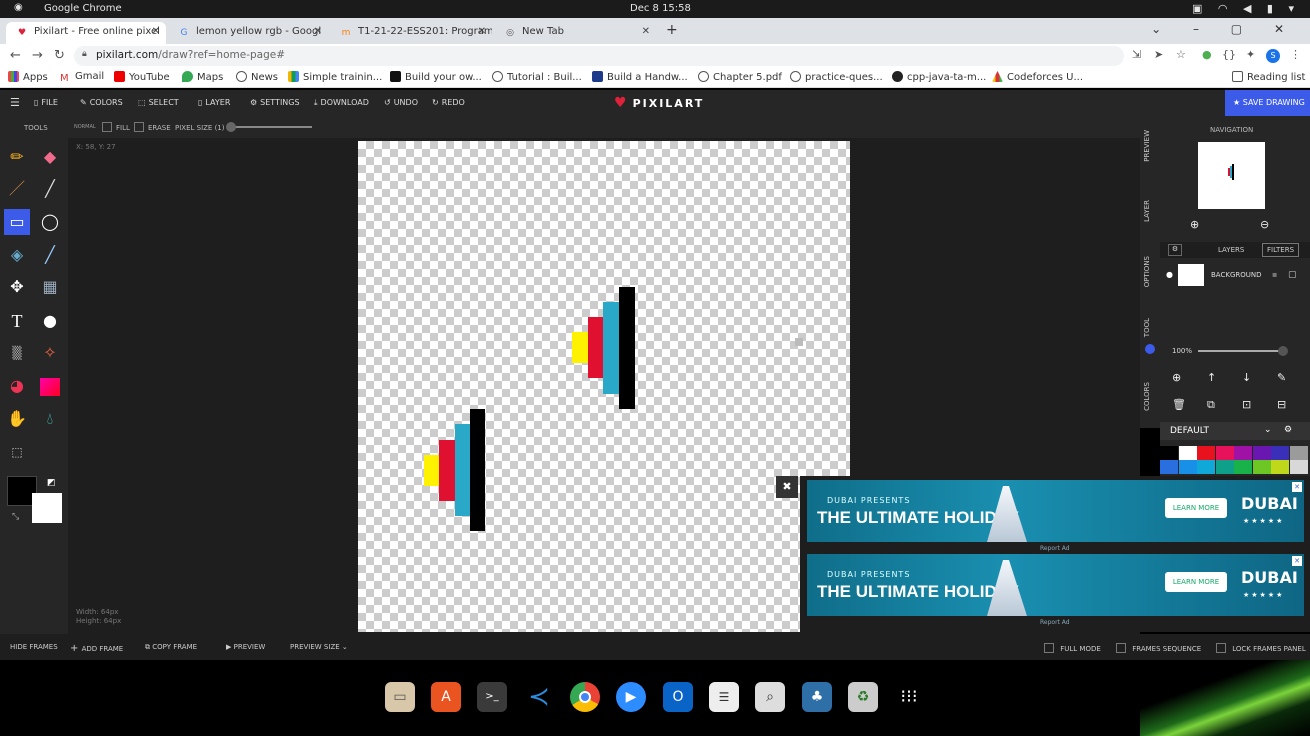  I want to click on preview-size-dropdown: PREVIEW SIZE ⌄, so click(319, 647).